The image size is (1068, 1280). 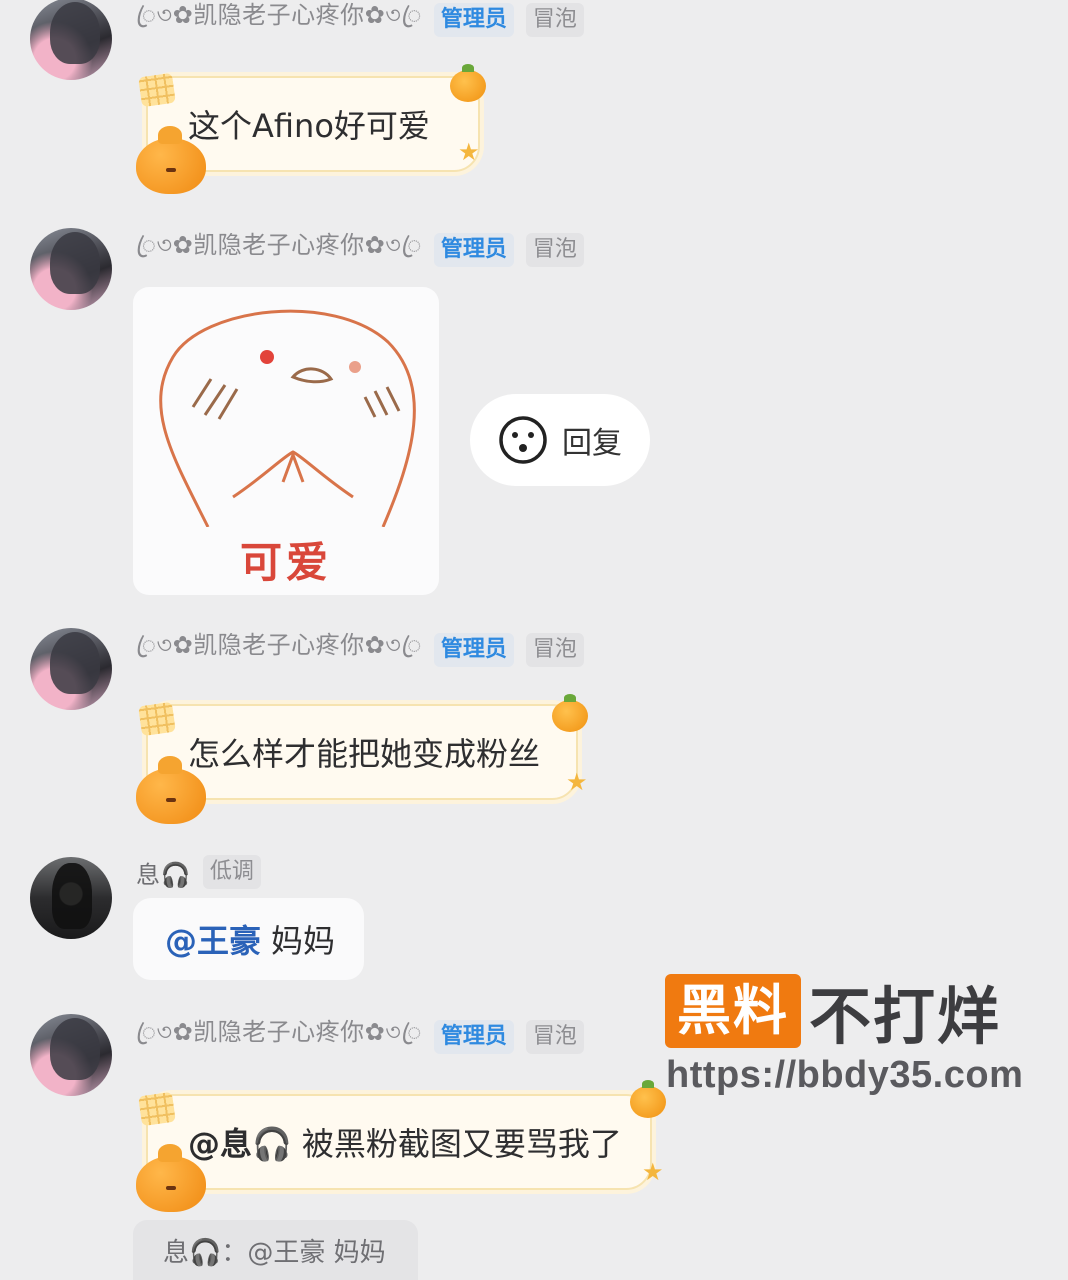 I want to click on nickname: 息🎧, so click(x=163, y=872).